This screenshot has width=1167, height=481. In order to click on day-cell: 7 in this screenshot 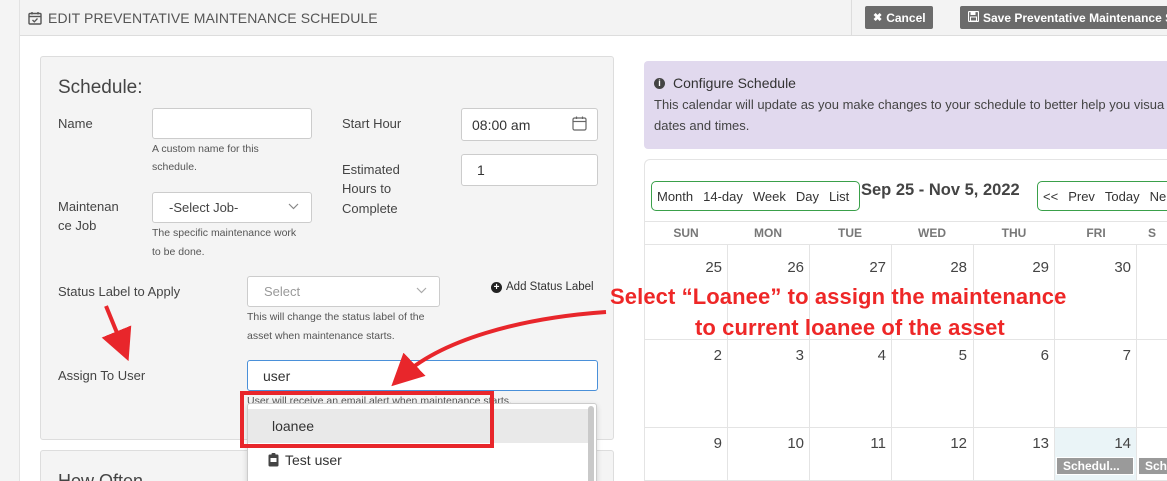, I will do `click(1116, 355)`.